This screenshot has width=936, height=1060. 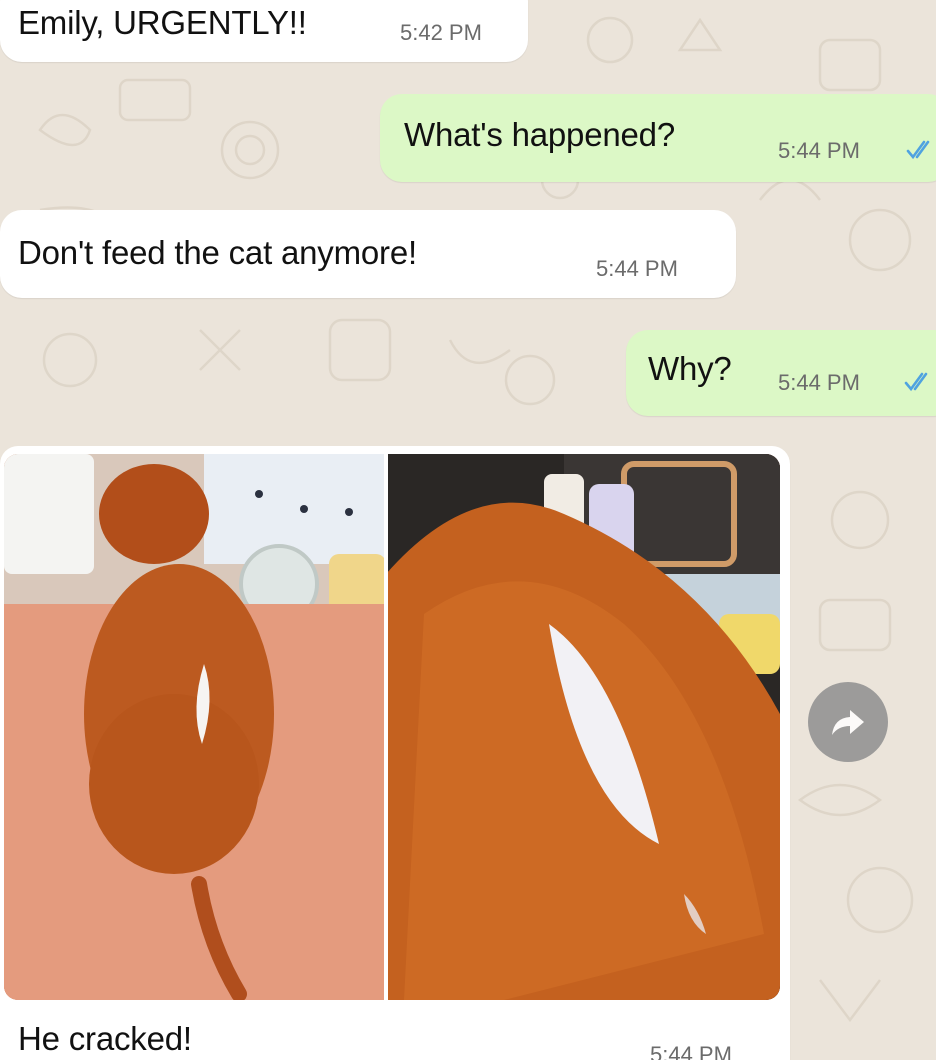 What do you see at coordinates (162, 22) in the screenshot?
I see `message-text: Emily, URGENTLY!!` at bounding box center [162, 22].